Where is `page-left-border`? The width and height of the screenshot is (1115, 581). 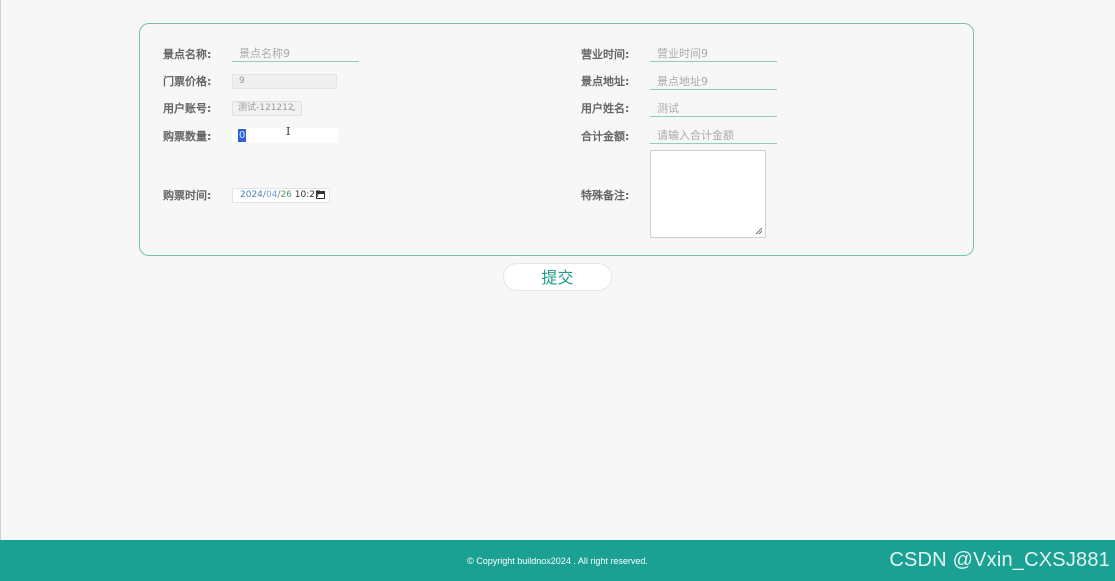
page-left-border is located at coordinates (0, 270).